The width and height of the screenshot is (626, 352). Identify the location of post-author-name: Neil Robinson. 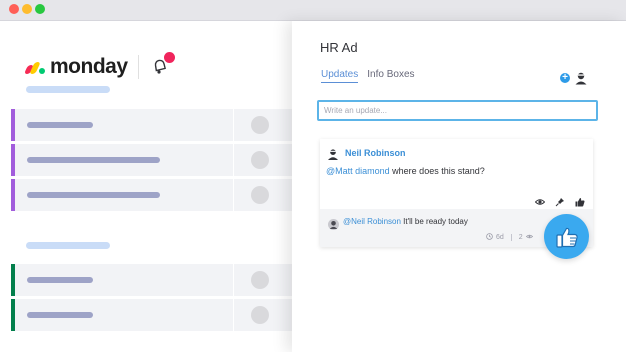
(375, 153).